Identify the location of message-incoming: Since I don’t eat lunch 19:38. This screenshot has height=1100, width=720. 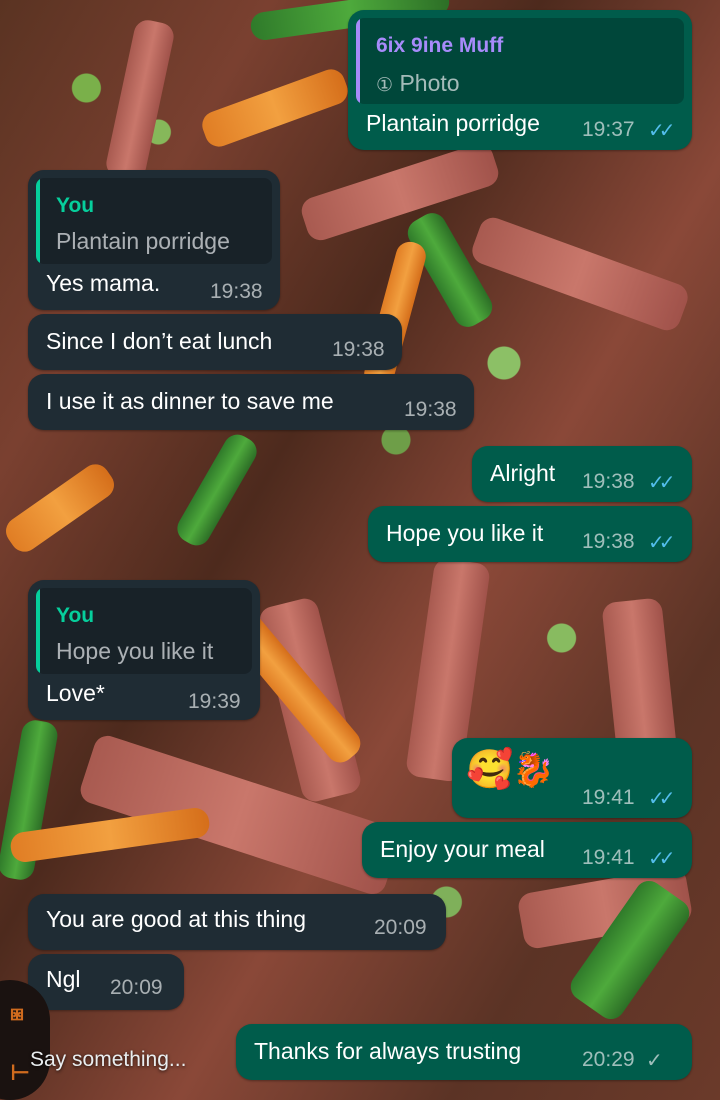
(215, 342).